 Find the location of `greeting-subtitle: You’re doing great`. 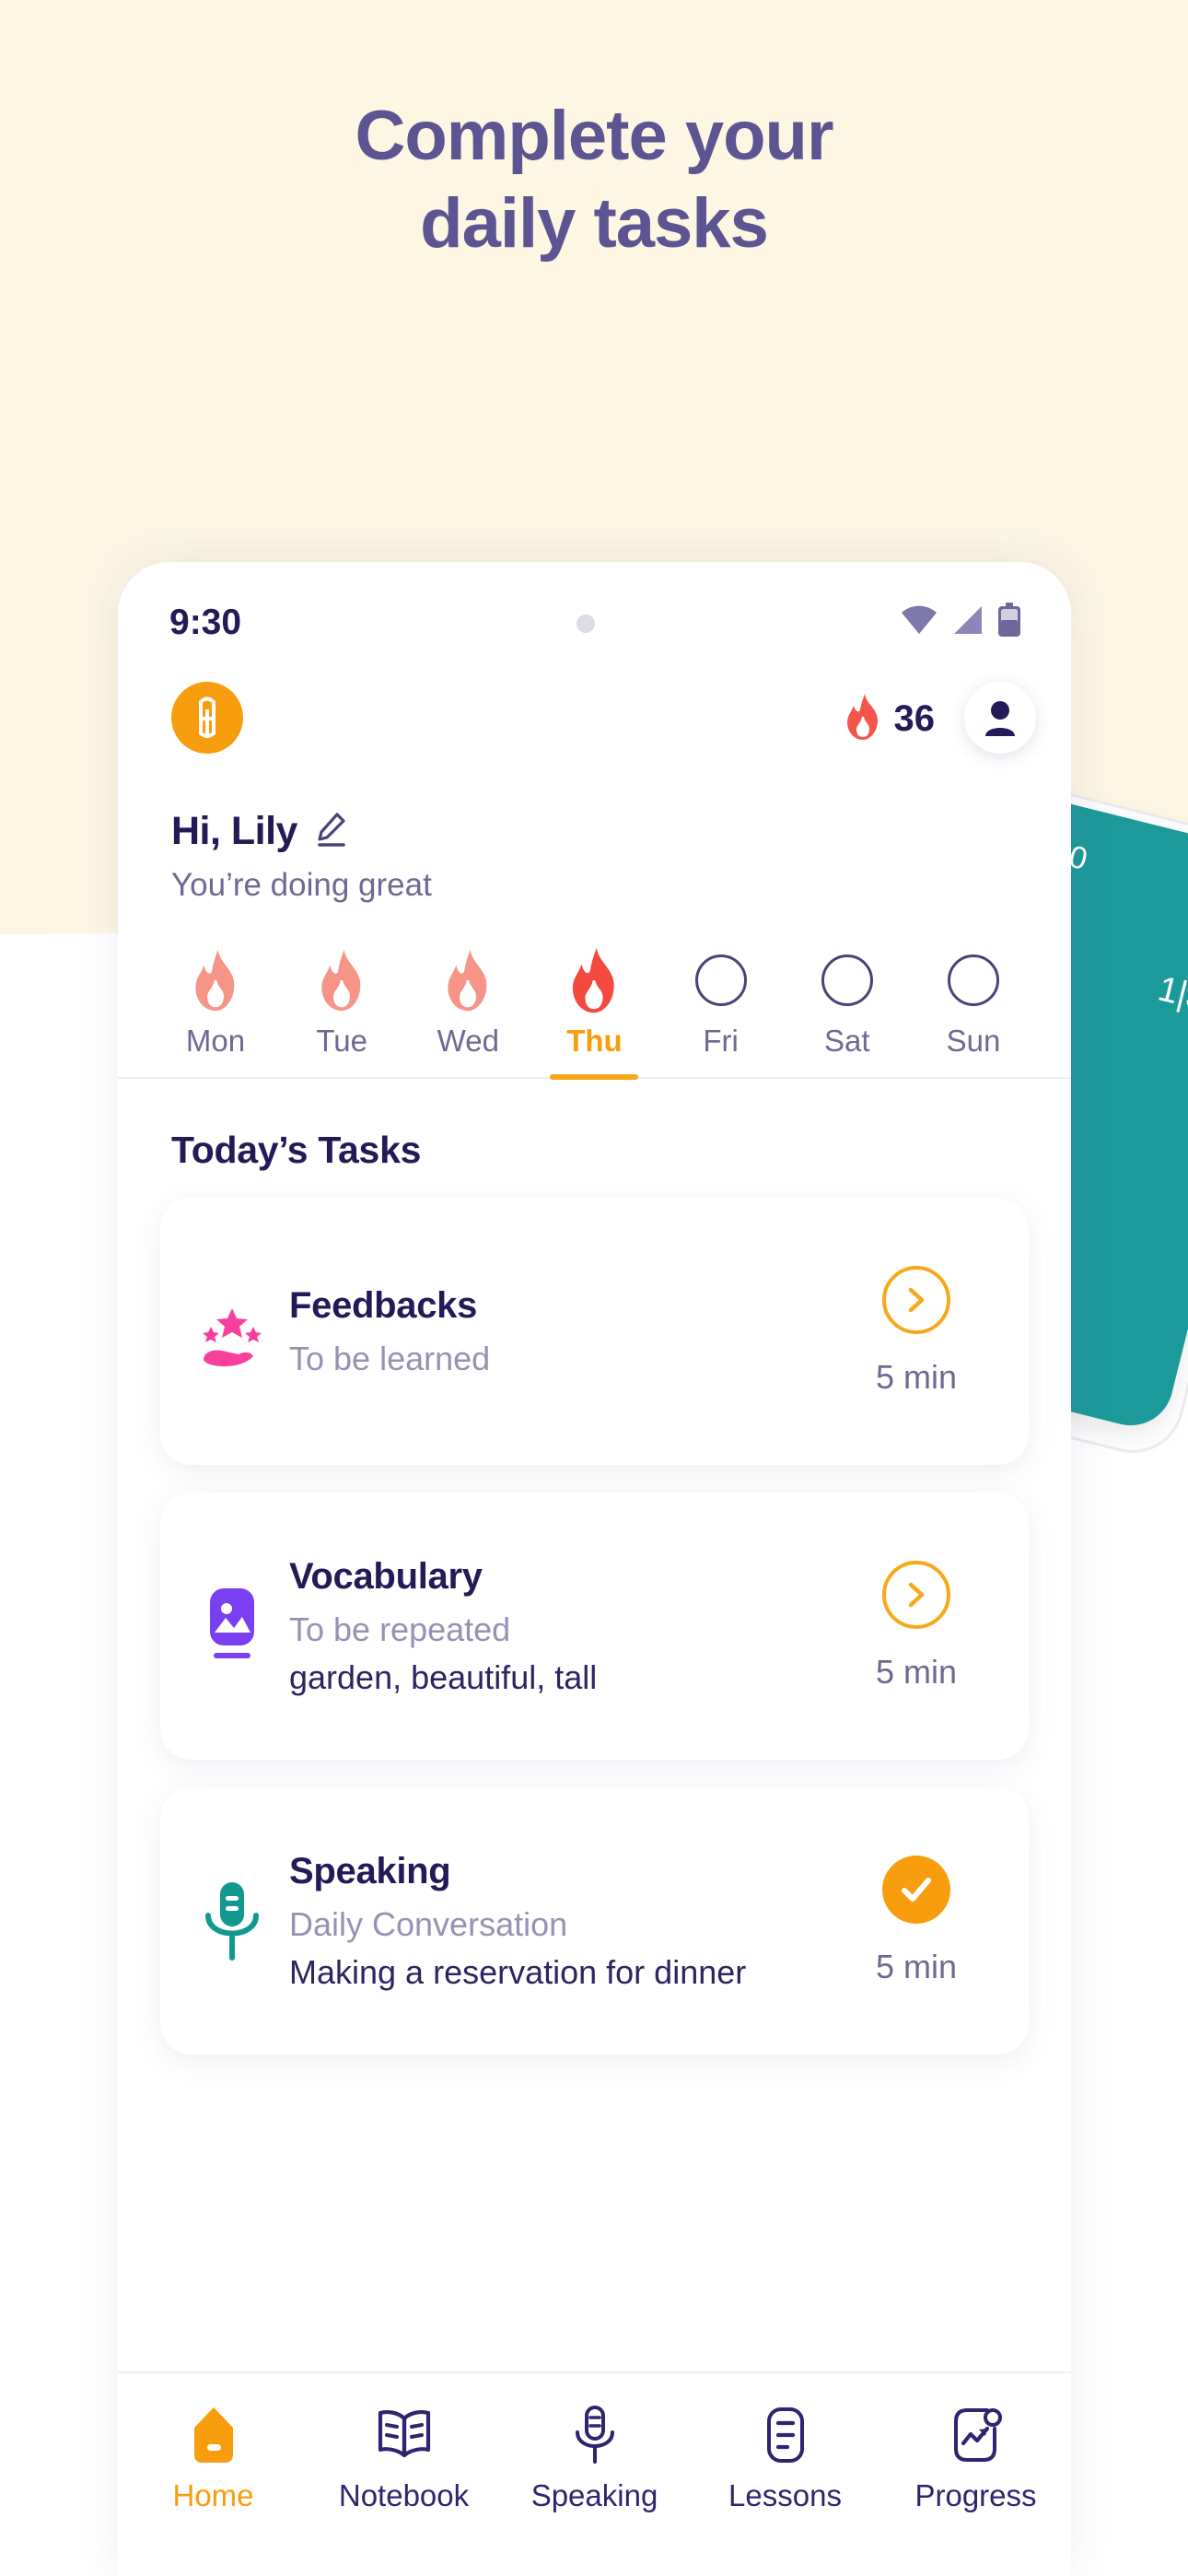

greeting-subtitle: You’re doing great is located at coordinates (301, 885).